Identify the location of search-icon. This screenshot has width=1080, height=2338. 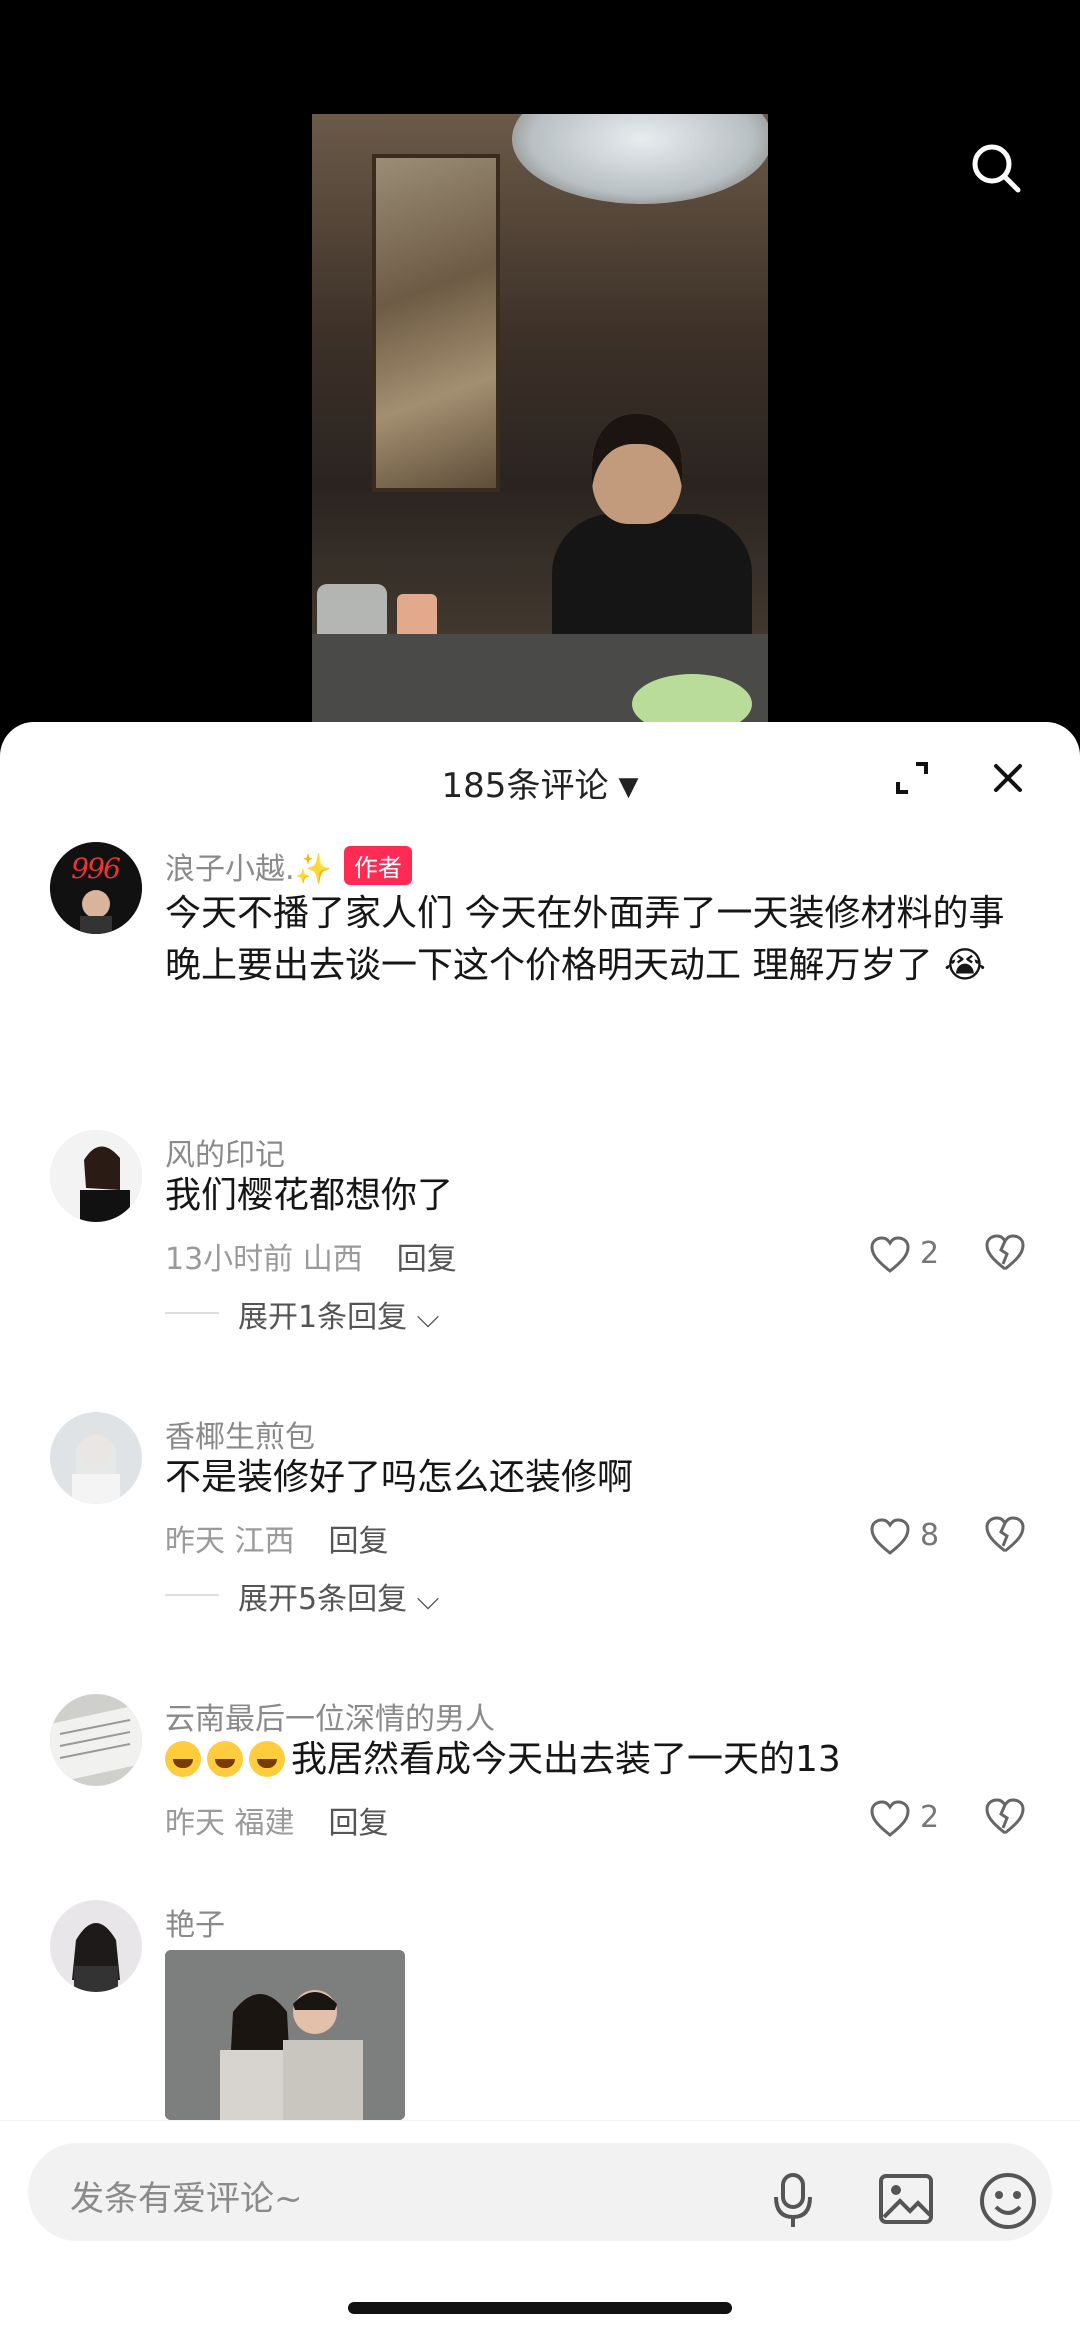
(996, 168).